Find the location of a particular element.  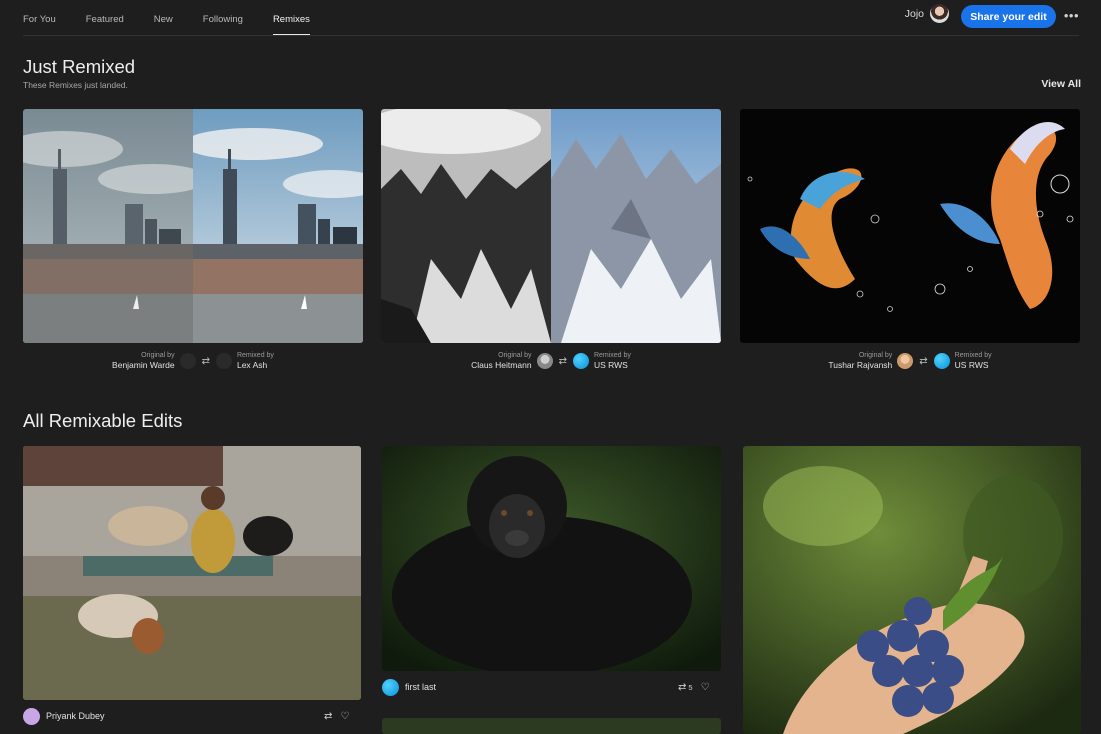

edit-card-actions: ⇄ 5 ♡ is located at coordinates (690, 687).